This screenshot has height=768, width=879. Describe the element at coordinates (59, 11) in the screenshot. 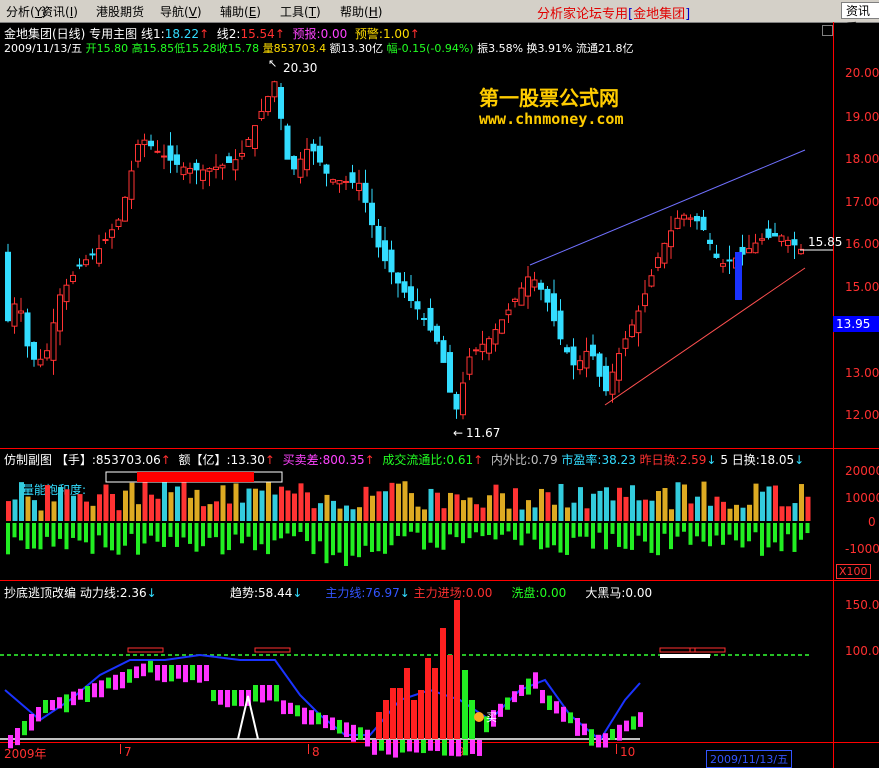

I see `menu-item-1: 资讯(I)` at that location.